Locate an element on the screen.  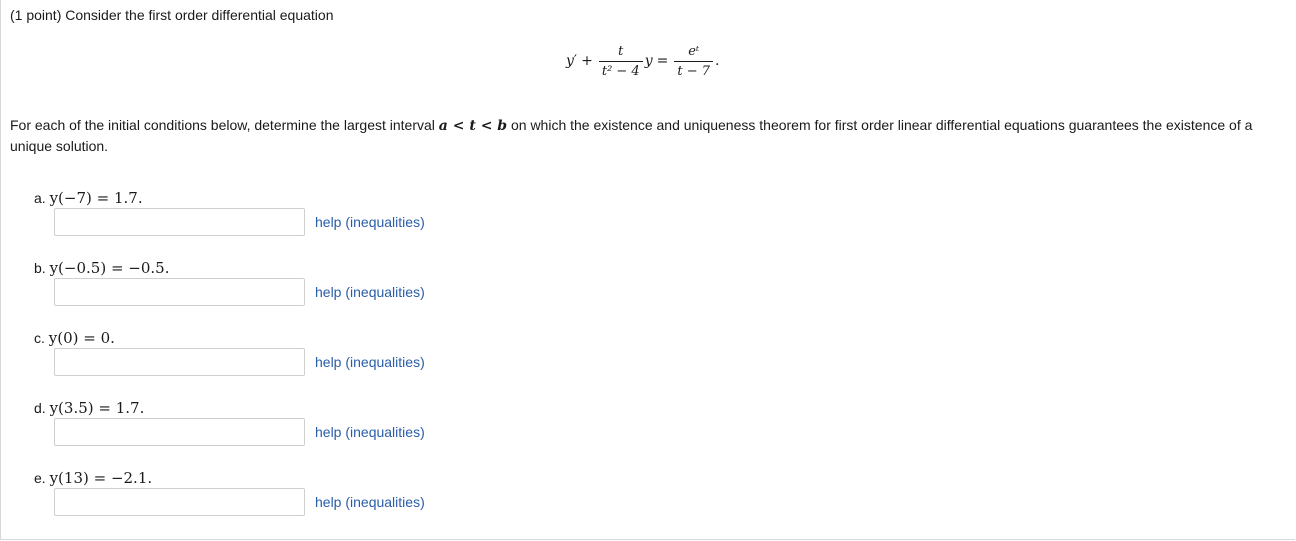
differential-equation: y ′ + t t² − 4 y = eᵗ t − 7 . is located at coordinates (642, 61).